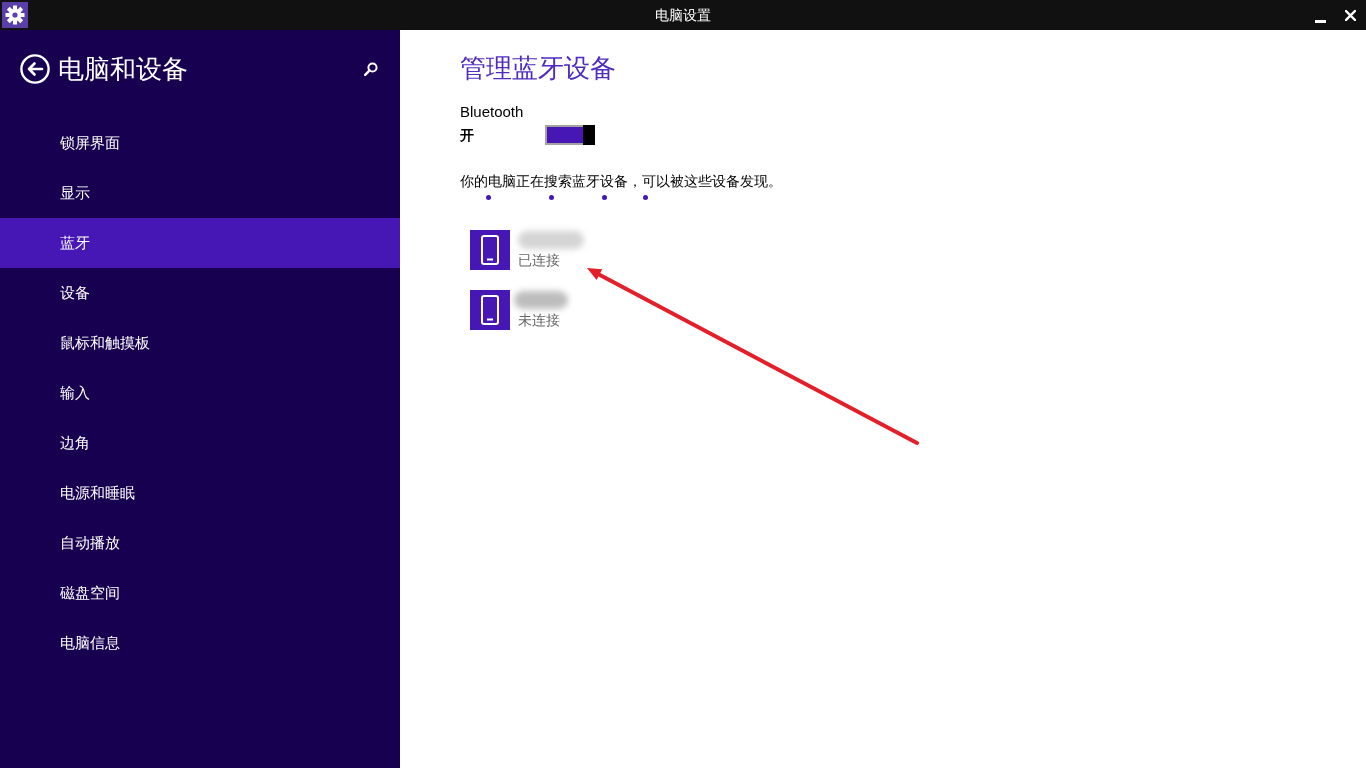  Describe the element at coordinates (570, 135) in the screenshot. I see `toggle-switch` at that location.